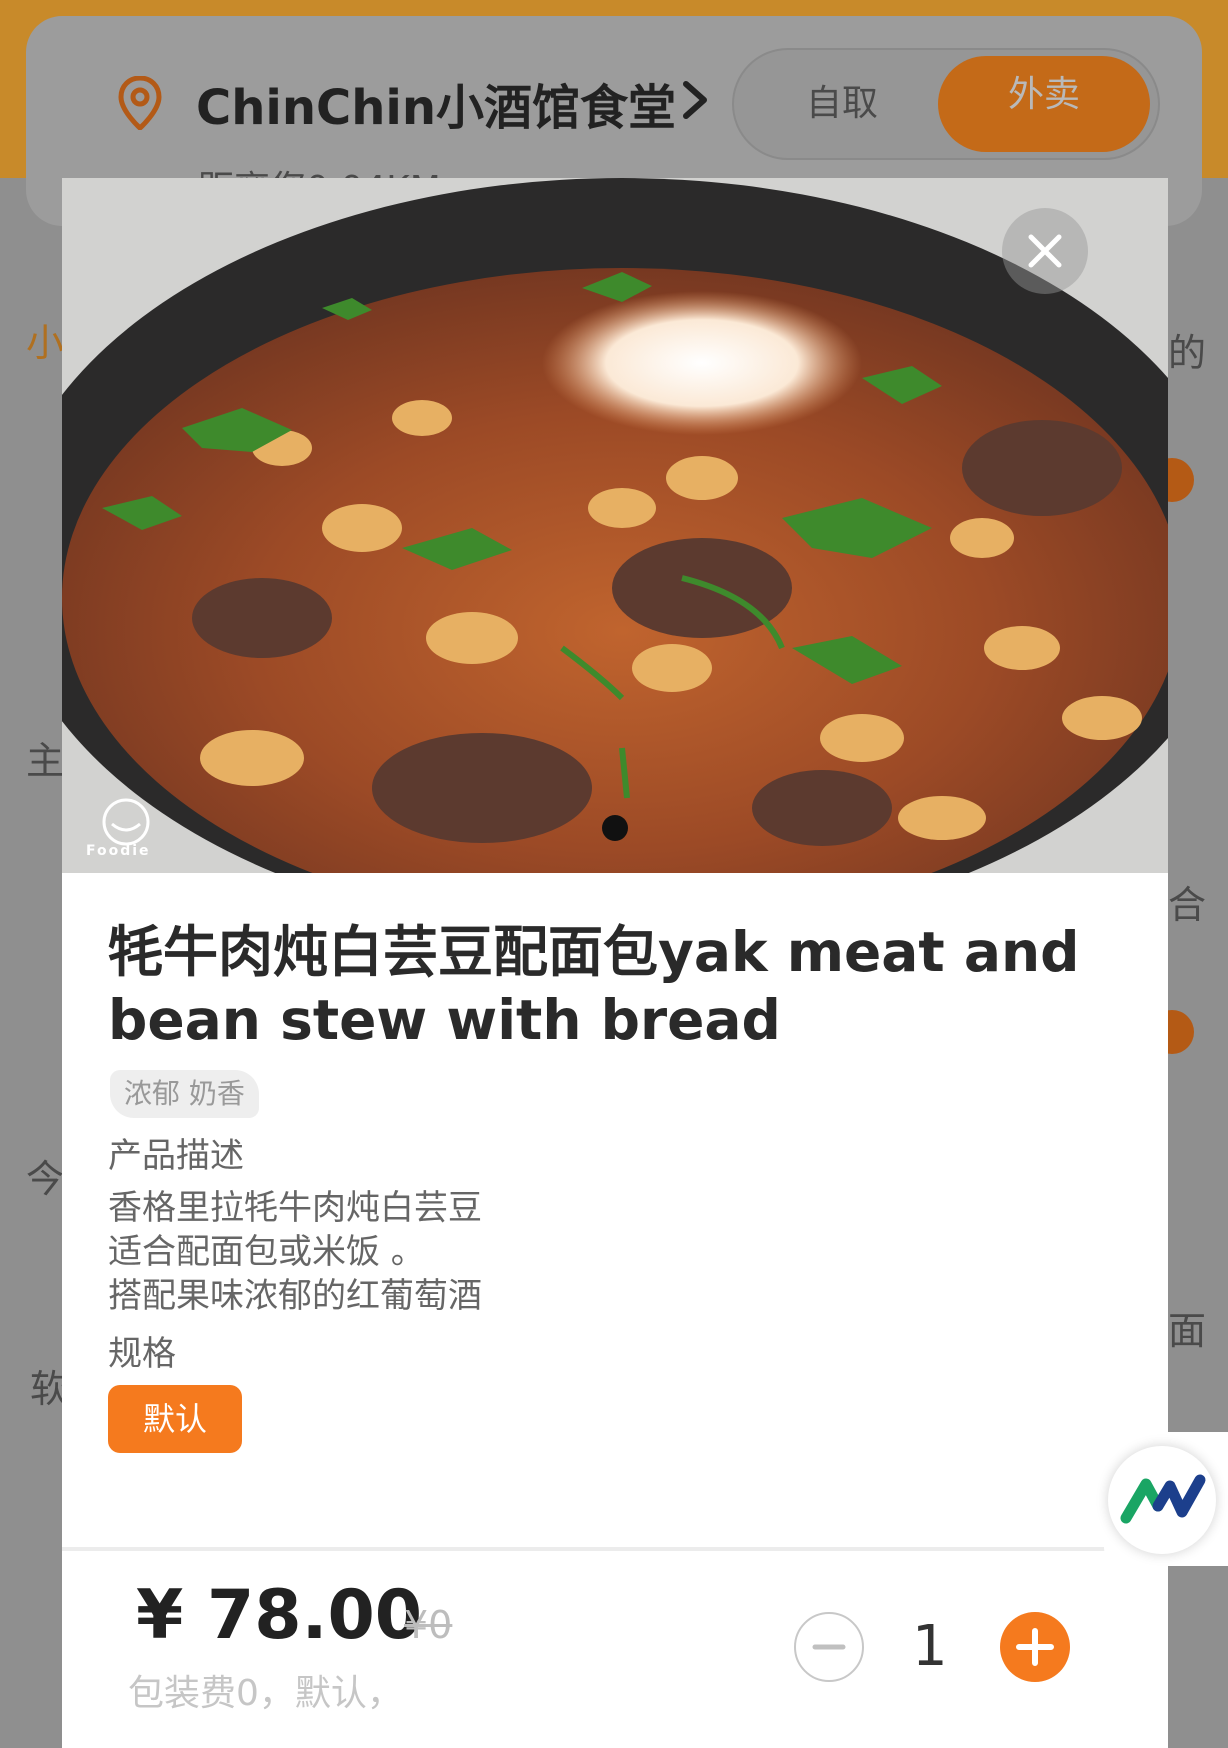  Describe the element at coordinates (1187, 905) in the screenshot. I see `side-fragment: 合` at that location.